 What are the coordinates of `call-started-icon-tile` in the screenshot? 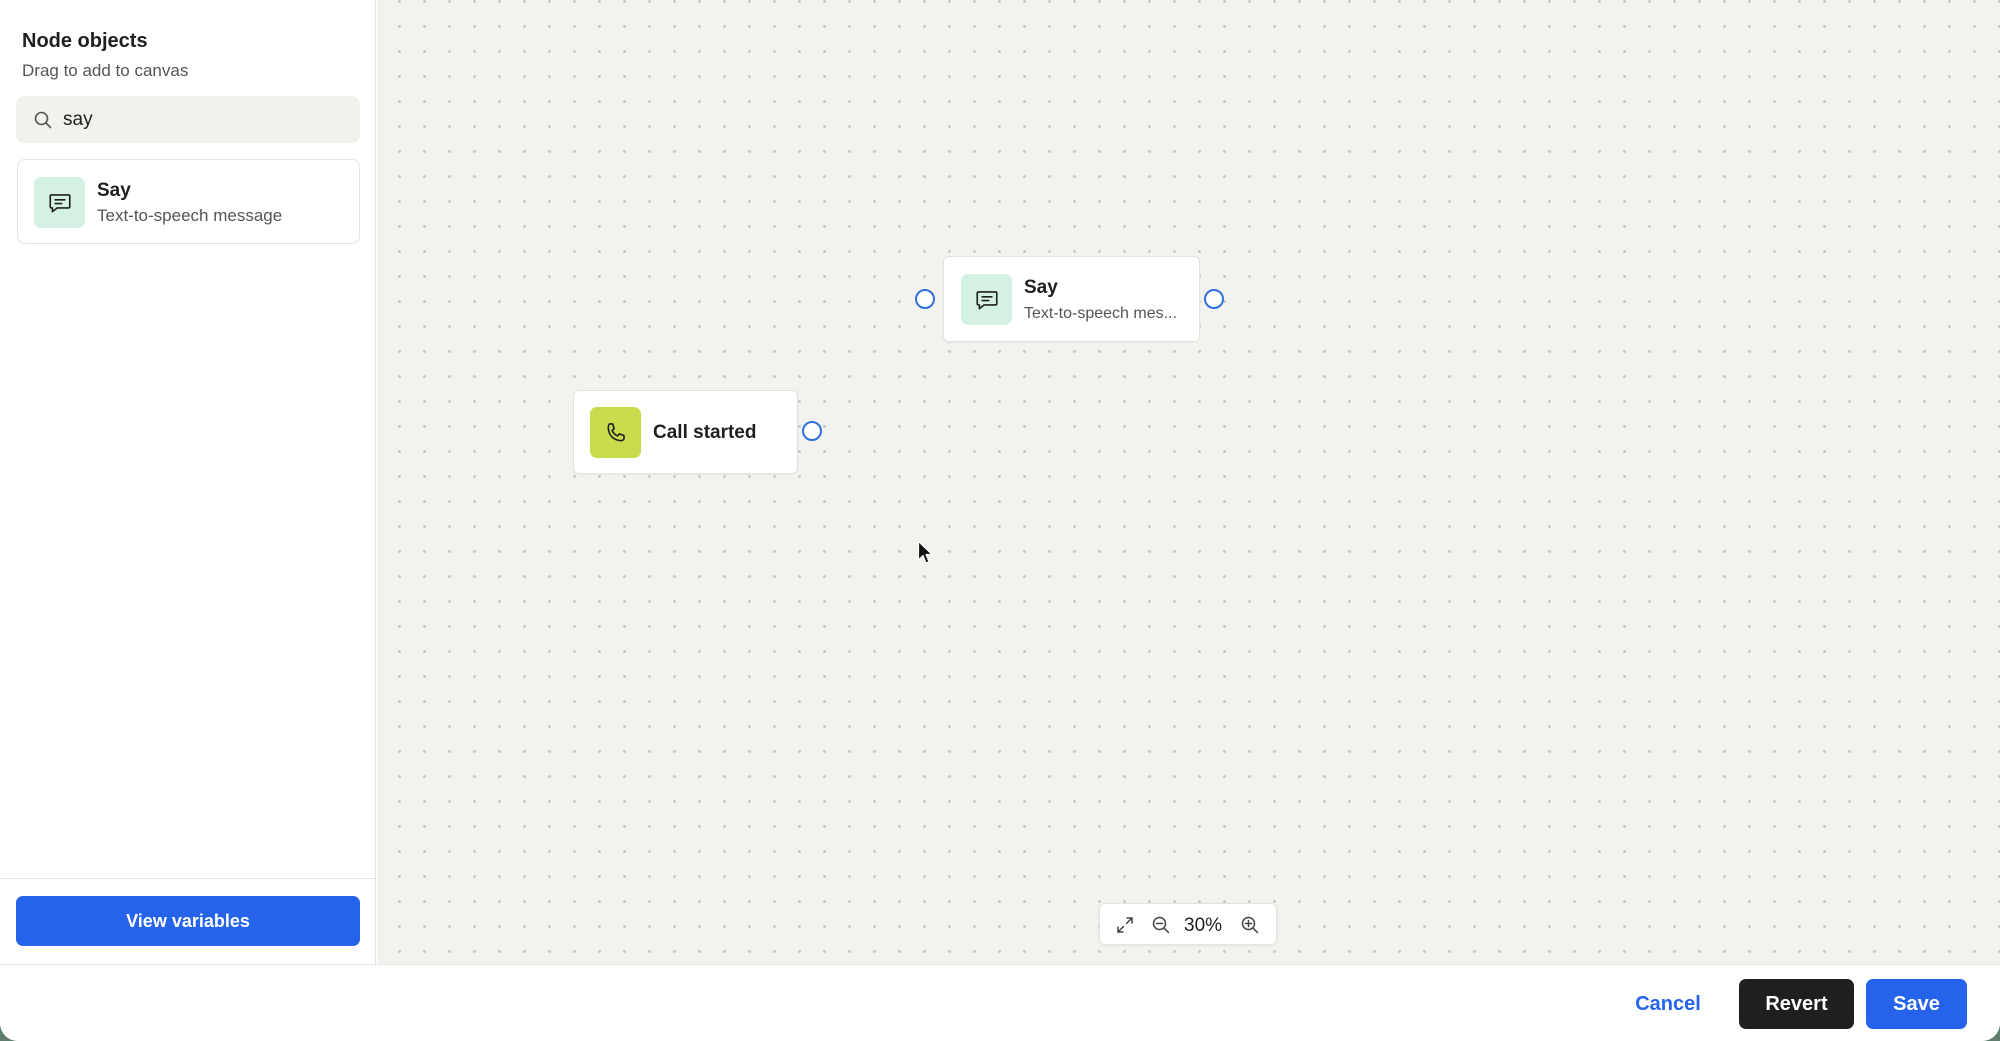 It's located at (615, 432).